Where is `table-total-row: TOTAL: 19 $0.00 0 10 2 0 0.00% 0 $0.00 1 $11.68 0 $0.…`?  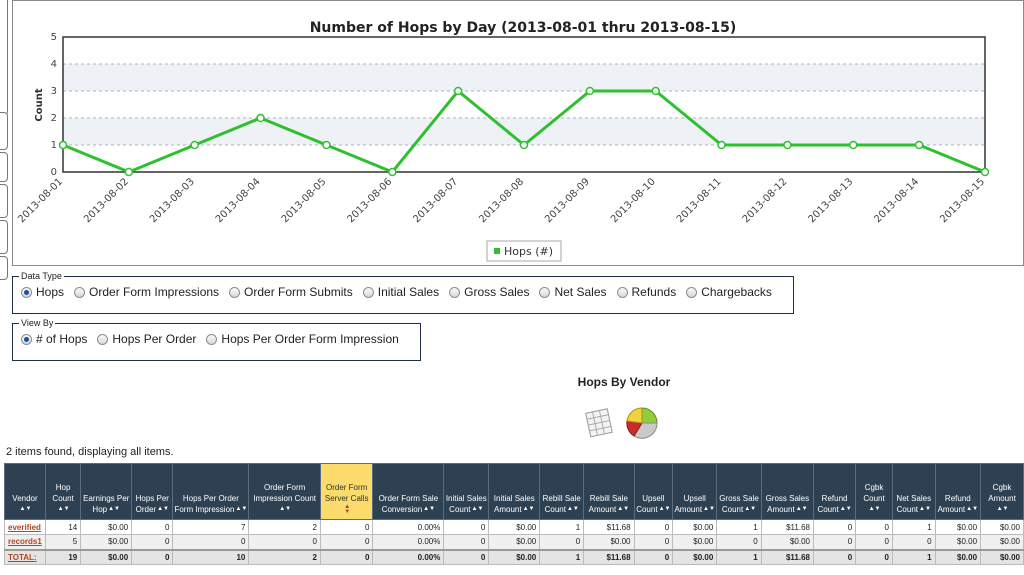 table-total-row: TOTAL: 19 $0.00 0 10 2 0 0.00% 0 $0.00 1 $11.68 0 $0.… is located at coordinates (514, 556).